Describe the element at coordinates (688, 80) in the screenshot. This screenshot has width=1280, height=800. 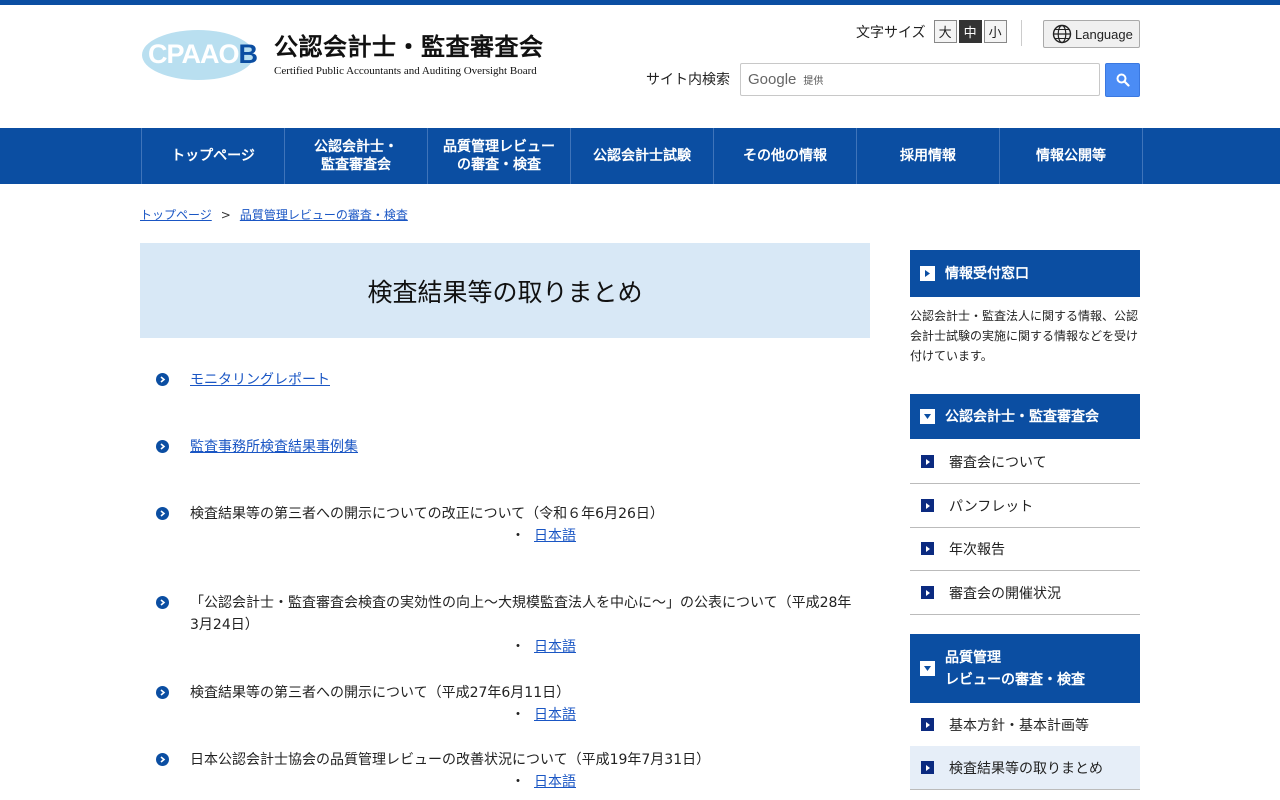
I see `site-search-label: サイト内検索` at that location.